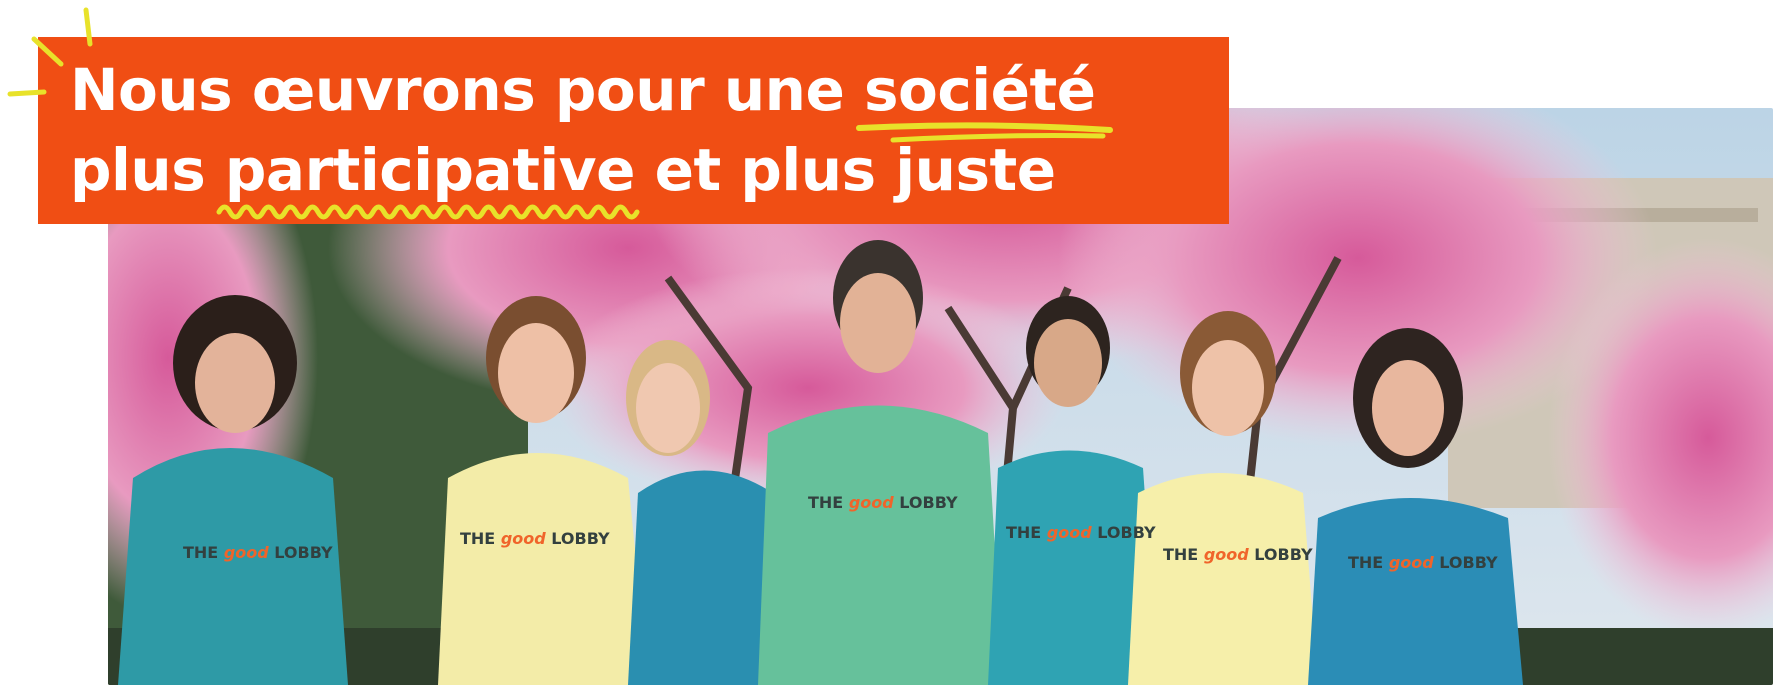 This screenshot has width=1790, height=685. I want to click on hoodie-print-1: THE good LOBBY, so click(258, 552).